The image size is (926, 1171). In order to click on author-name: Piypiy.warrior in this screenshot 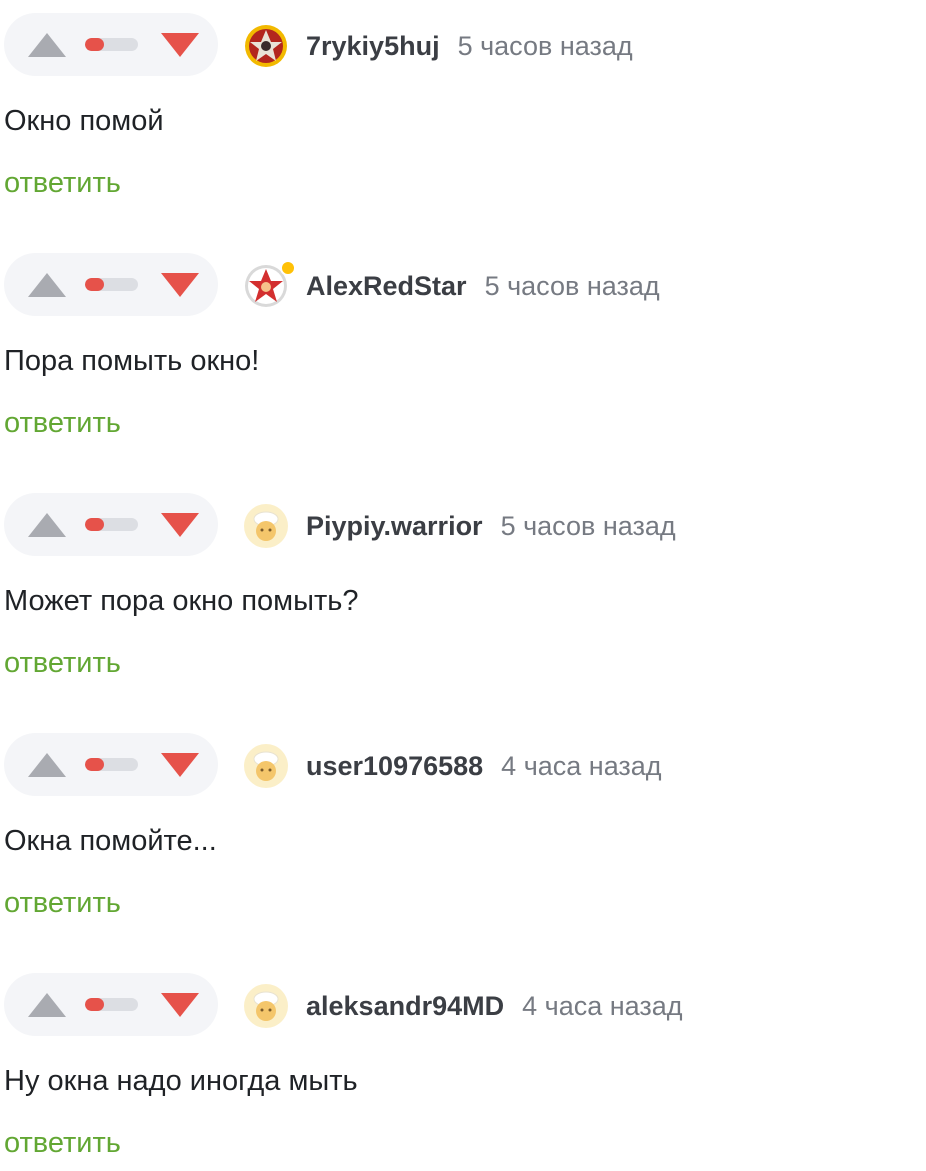, I will do `click(394, 526)`.